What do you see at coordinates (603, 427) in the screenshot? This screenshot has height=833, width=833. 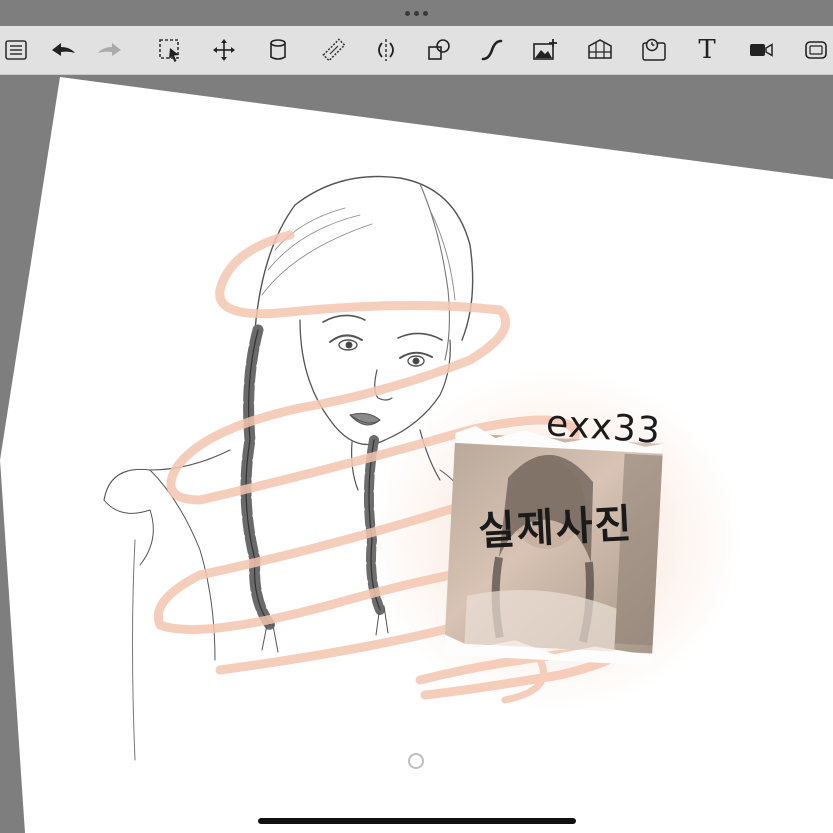 I see `watermark-text: exx33` at bounding box center [603, 427].